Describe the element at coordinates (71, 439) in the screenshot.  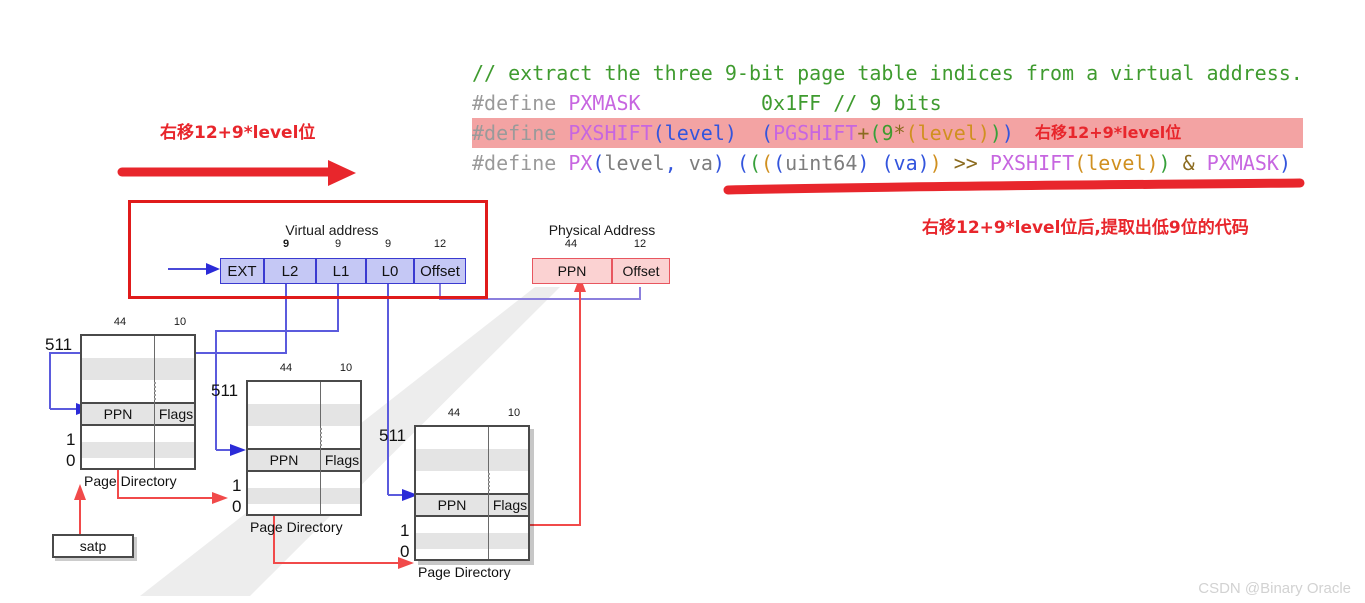
I see `pd0-index-1: 1` at that location.